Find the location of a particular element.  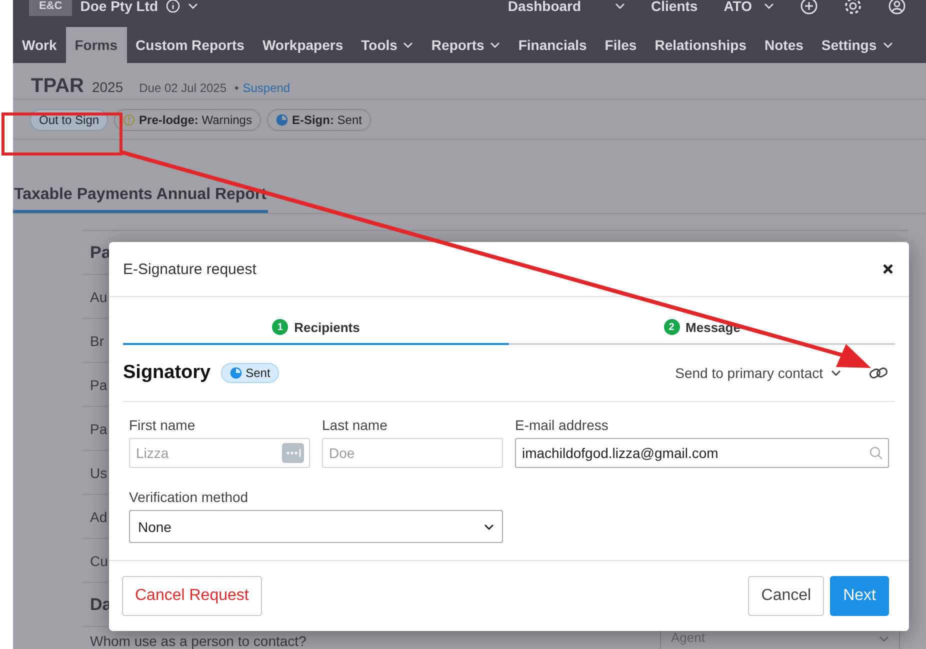

step-tab: 1 Recipients is located at coordinates (316, 328).